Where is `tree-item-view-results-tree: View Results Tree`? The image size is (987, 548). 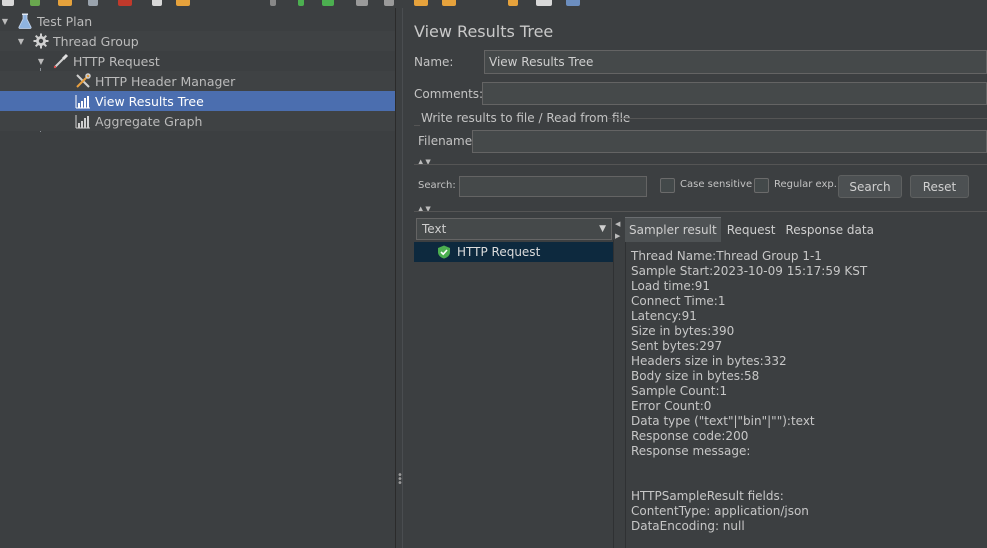
tree-item-view-results-tree: View Results Tree is located at coordinates (197, 101).